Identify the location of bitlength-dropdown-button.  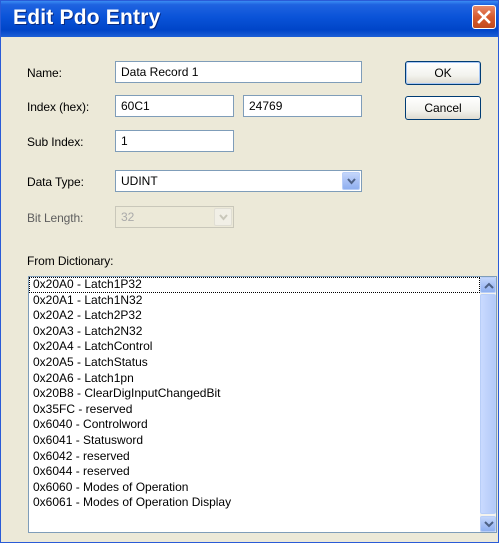
(223, 217).